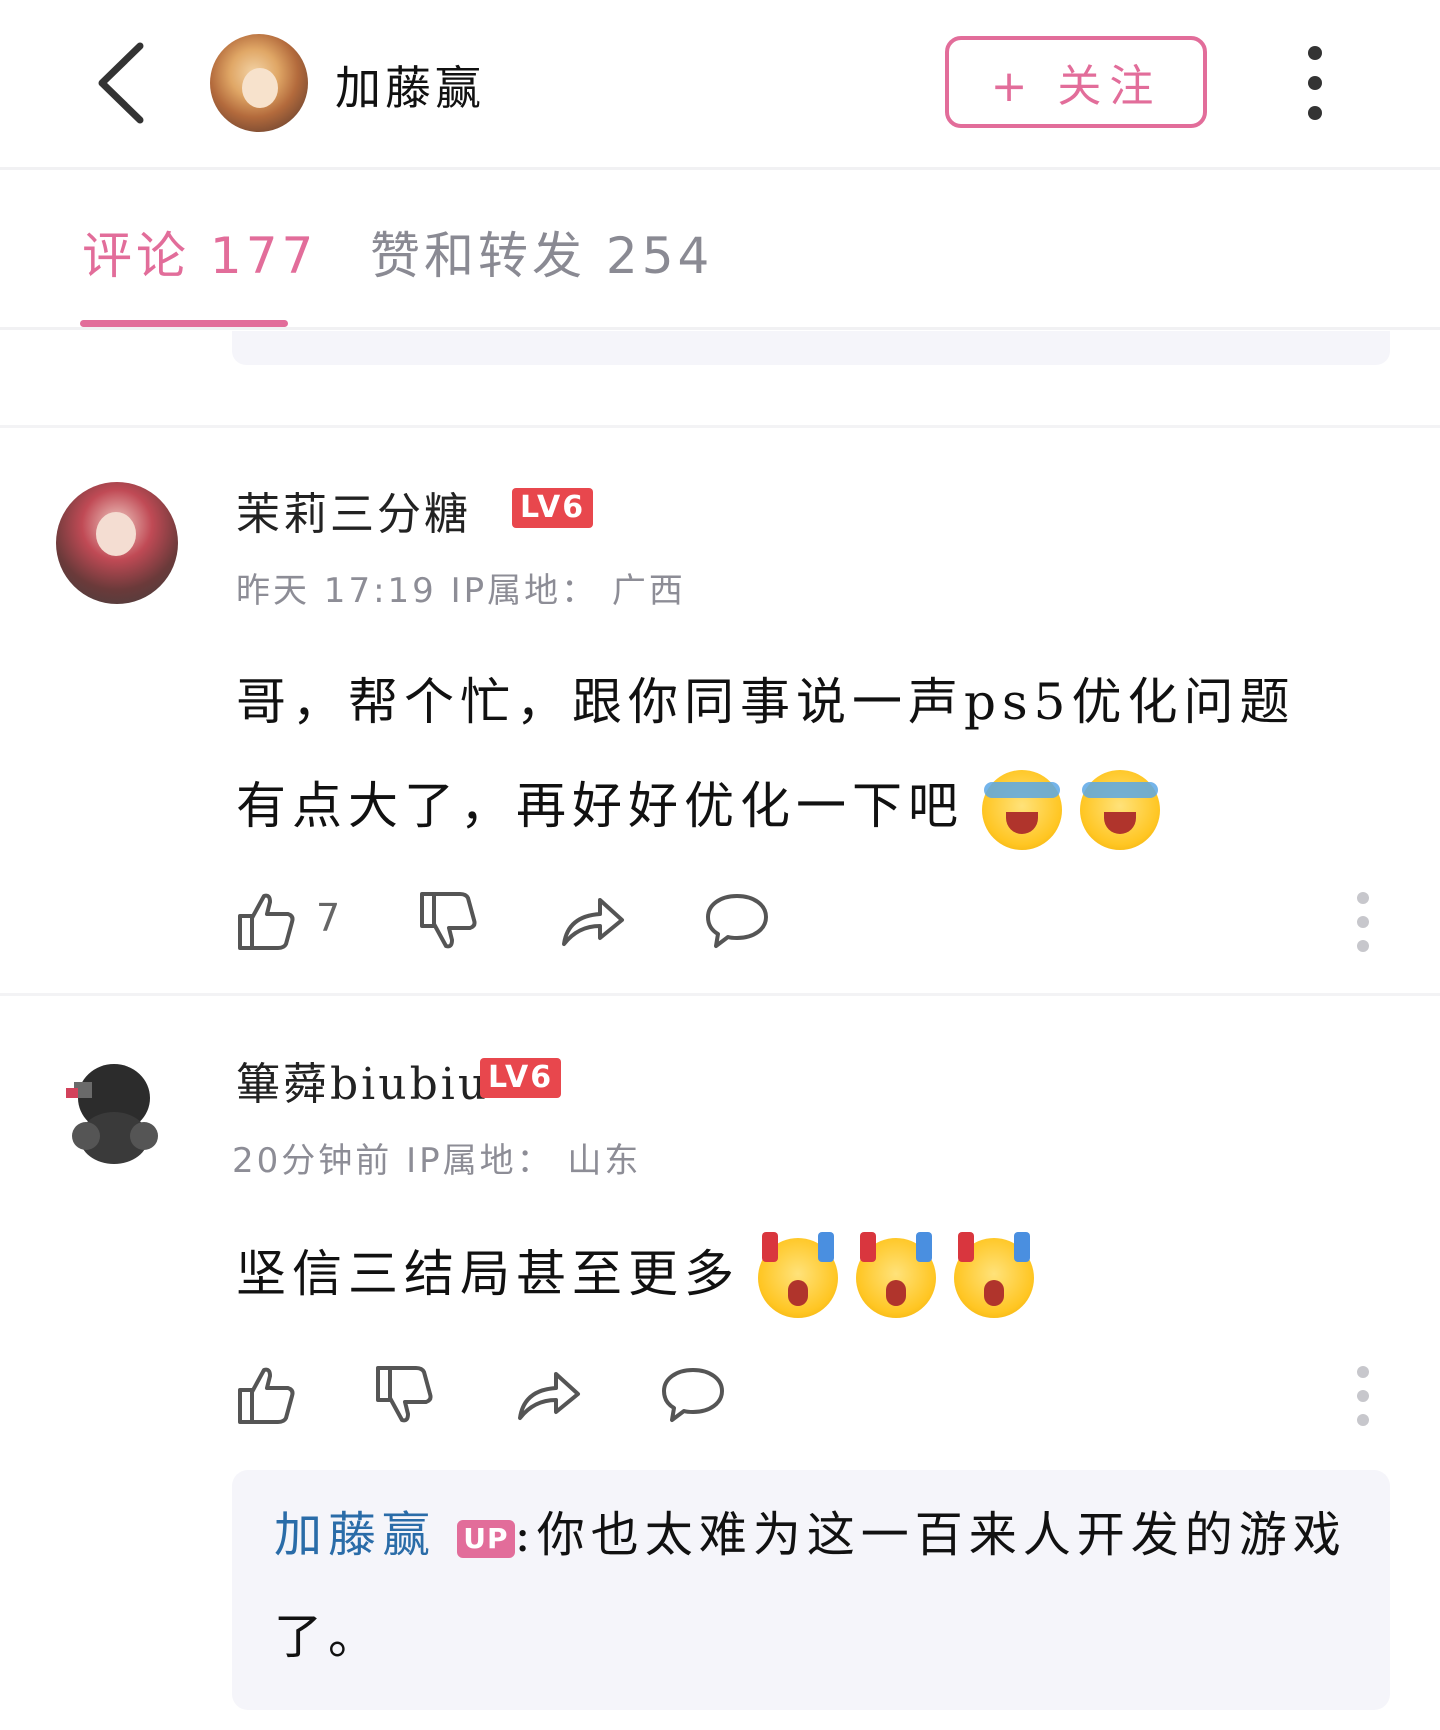 Image resolution: width=1440 pixels, height=1730 pixels. Describe the element at coordinates (184, 323) in the screenshot. I see `active-tab-indicator` at that location.